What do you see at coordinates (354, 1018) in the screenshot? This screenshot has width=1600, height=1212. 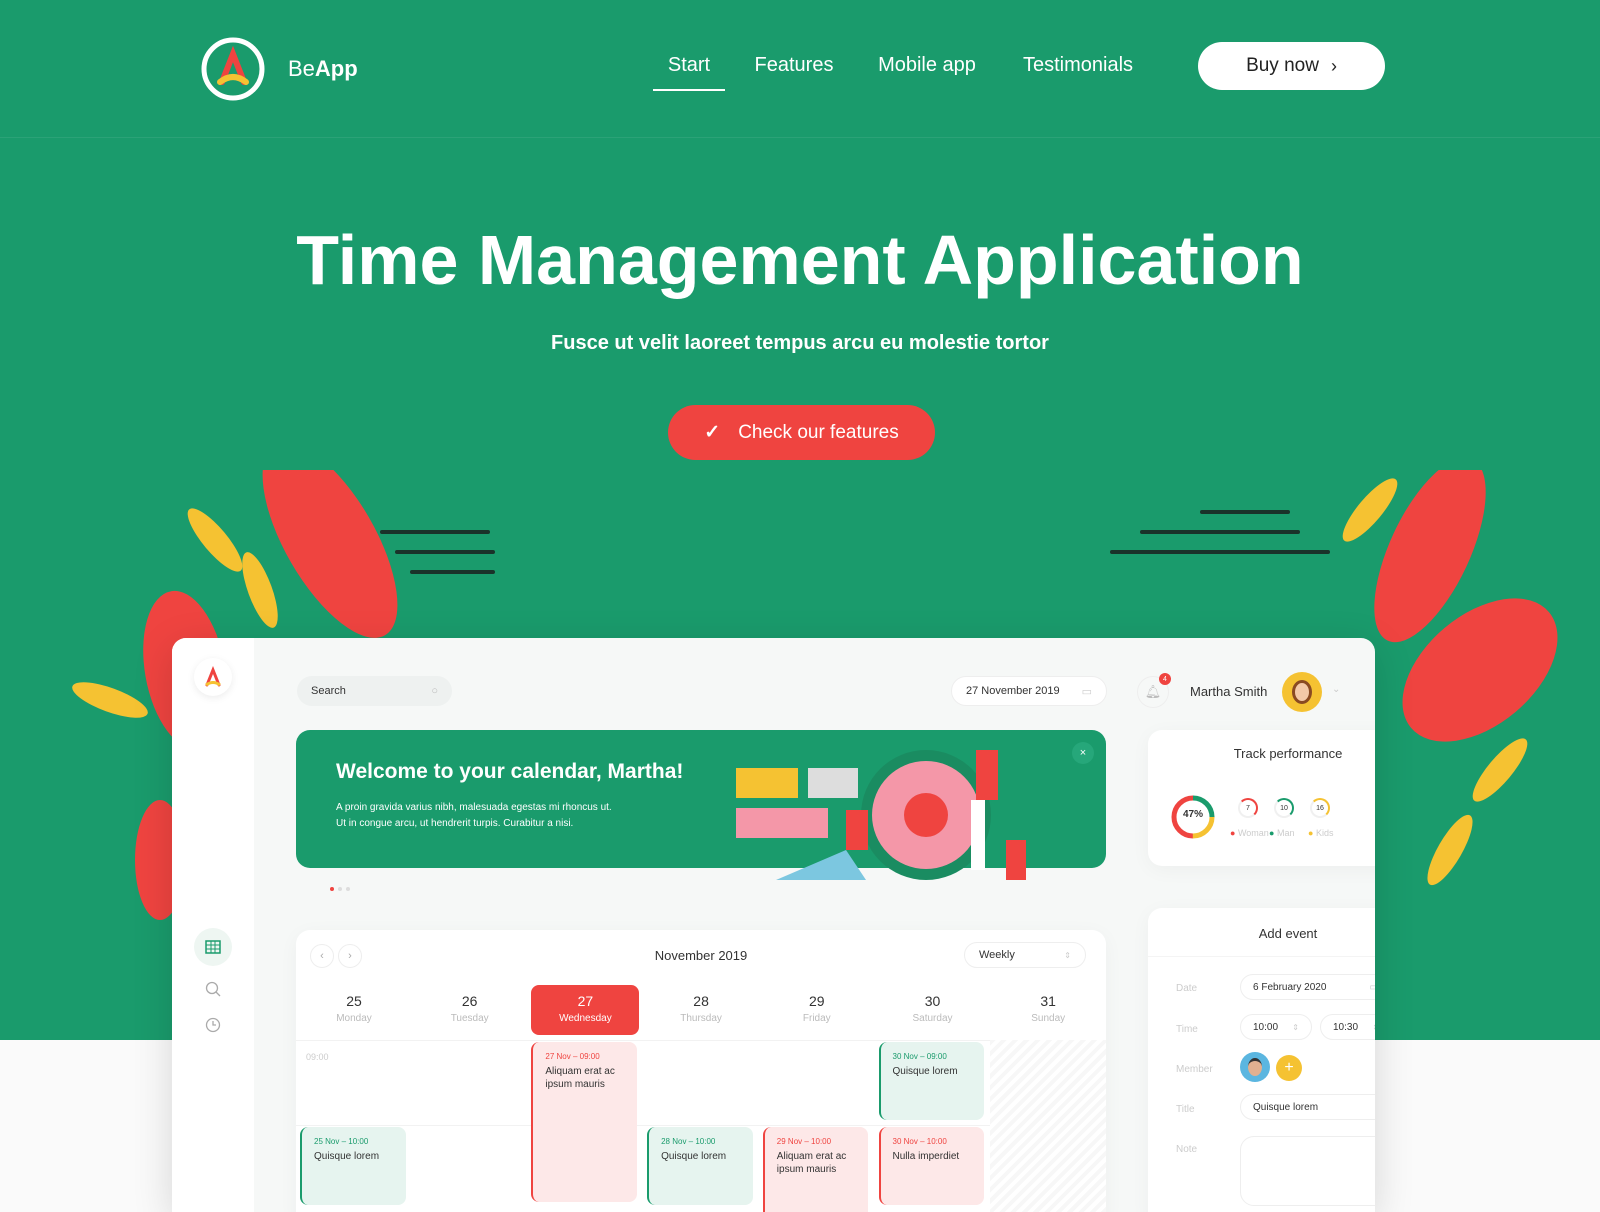 I see `day-name: Monday` at bounding box center [354, 1018].